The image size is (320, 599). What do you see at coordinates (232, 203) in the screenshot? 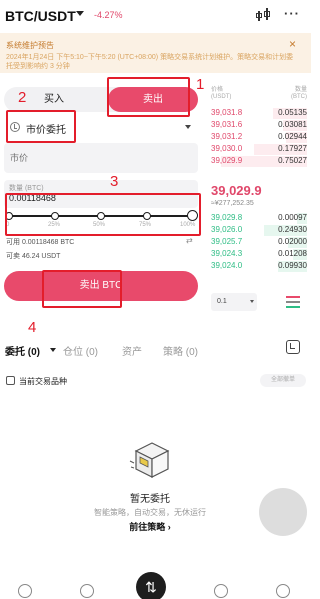
I see `last-price-fiat: ≈¥277,252.35` at bounding box center [232, 203].